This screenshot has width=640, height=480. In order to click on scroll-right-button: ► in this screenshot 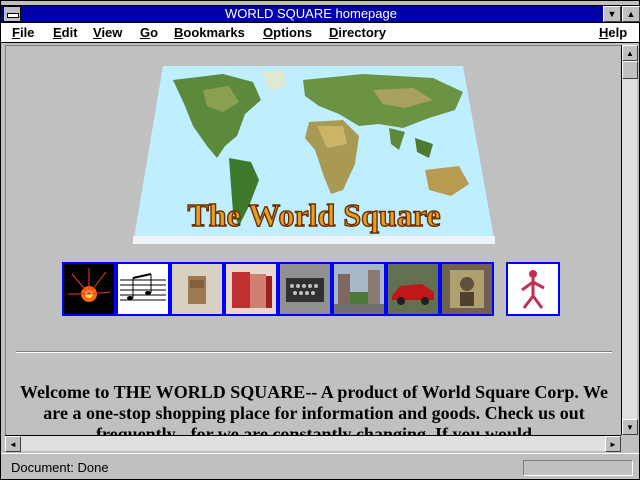, I will do `click(613, 444)`.